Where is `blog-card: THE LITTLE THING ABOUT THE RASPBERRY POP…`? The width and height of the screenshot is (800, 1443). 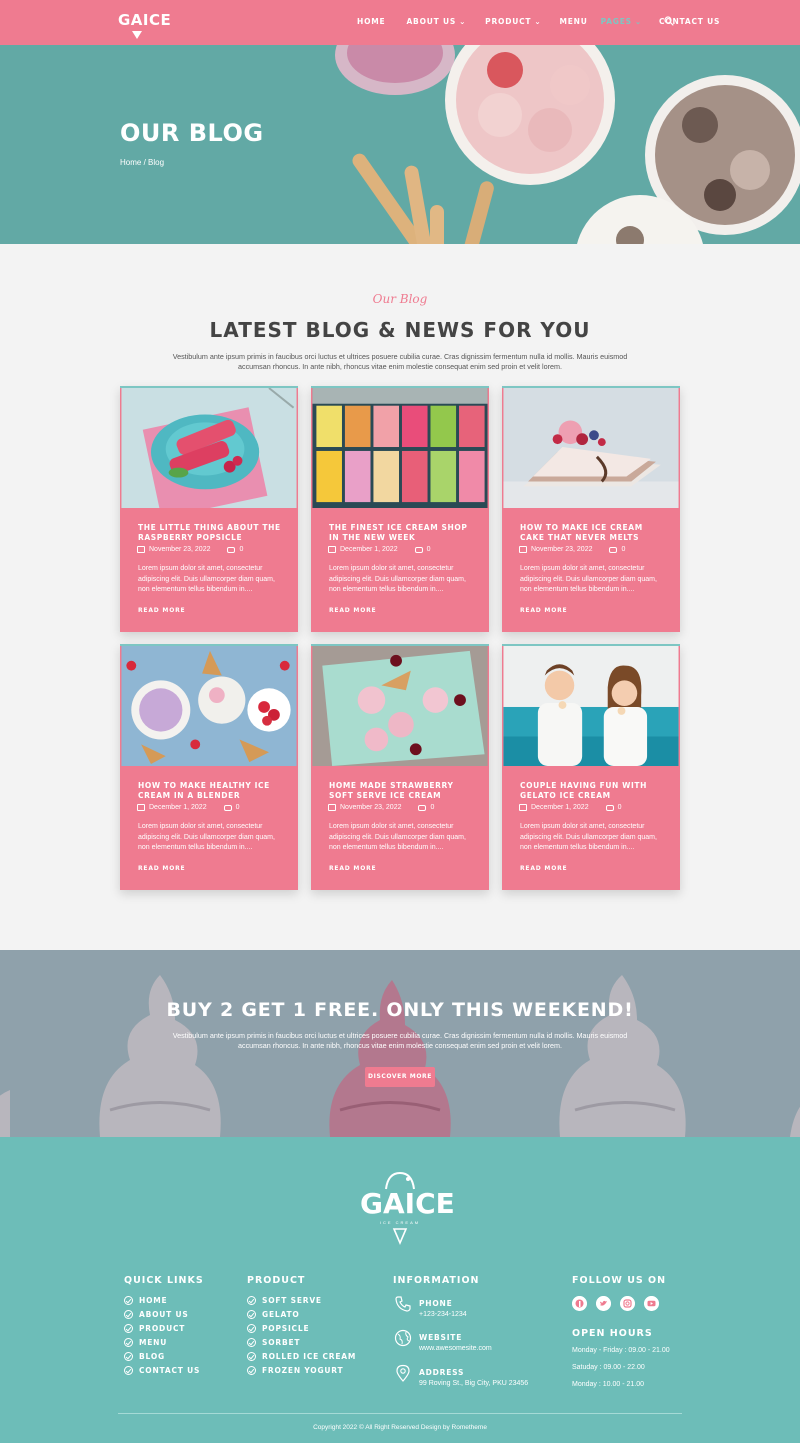
blog-card: THE LITTLE THING ABOUT THE RASPBERRY POP… is located at coordinates (209, 509).